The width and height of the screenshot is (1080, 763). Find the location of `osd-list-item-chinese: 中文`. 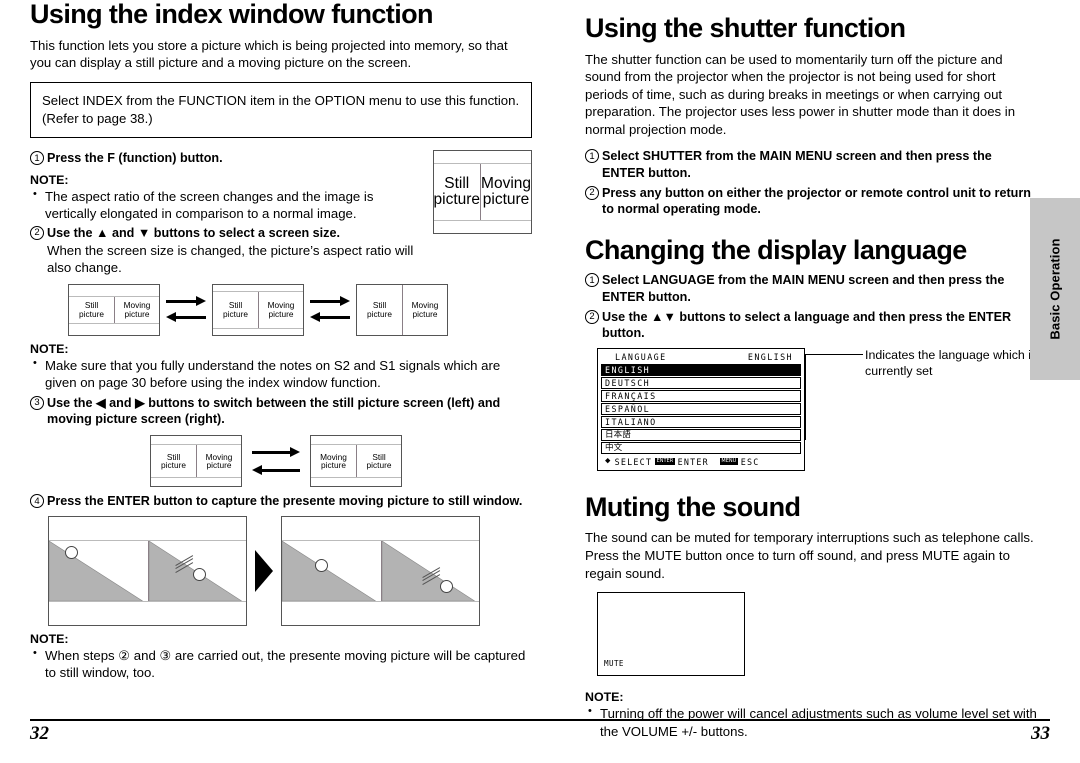

osd-list-item-chinese: 中文 is located at coordinates (701, 447).